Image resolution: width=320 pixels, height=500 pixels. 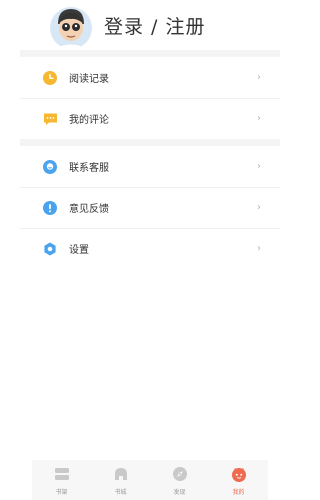 What do you see at coordinates (50, 208) in the screenshot?
I see `exclamation-icon` at bounding box center [50, 208].